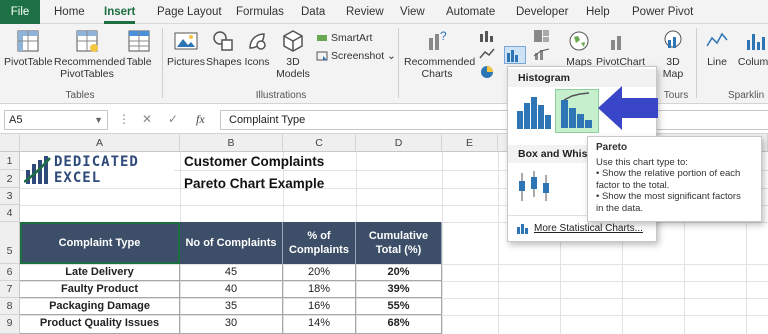 This screenshot has width=768, height=334. I want to click on cube-icon, so click(293, 41).